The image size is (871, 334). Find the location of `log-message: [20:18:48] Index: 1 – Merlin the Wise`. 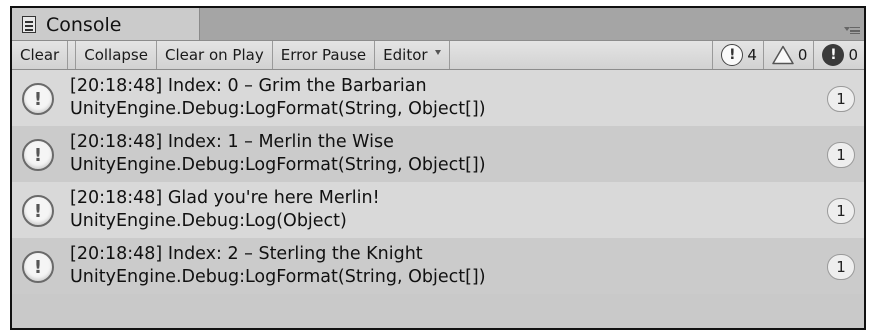

log-message: [20:18:48] Index: 1 – Merlin the Wise is located at coordinates (232, 142).